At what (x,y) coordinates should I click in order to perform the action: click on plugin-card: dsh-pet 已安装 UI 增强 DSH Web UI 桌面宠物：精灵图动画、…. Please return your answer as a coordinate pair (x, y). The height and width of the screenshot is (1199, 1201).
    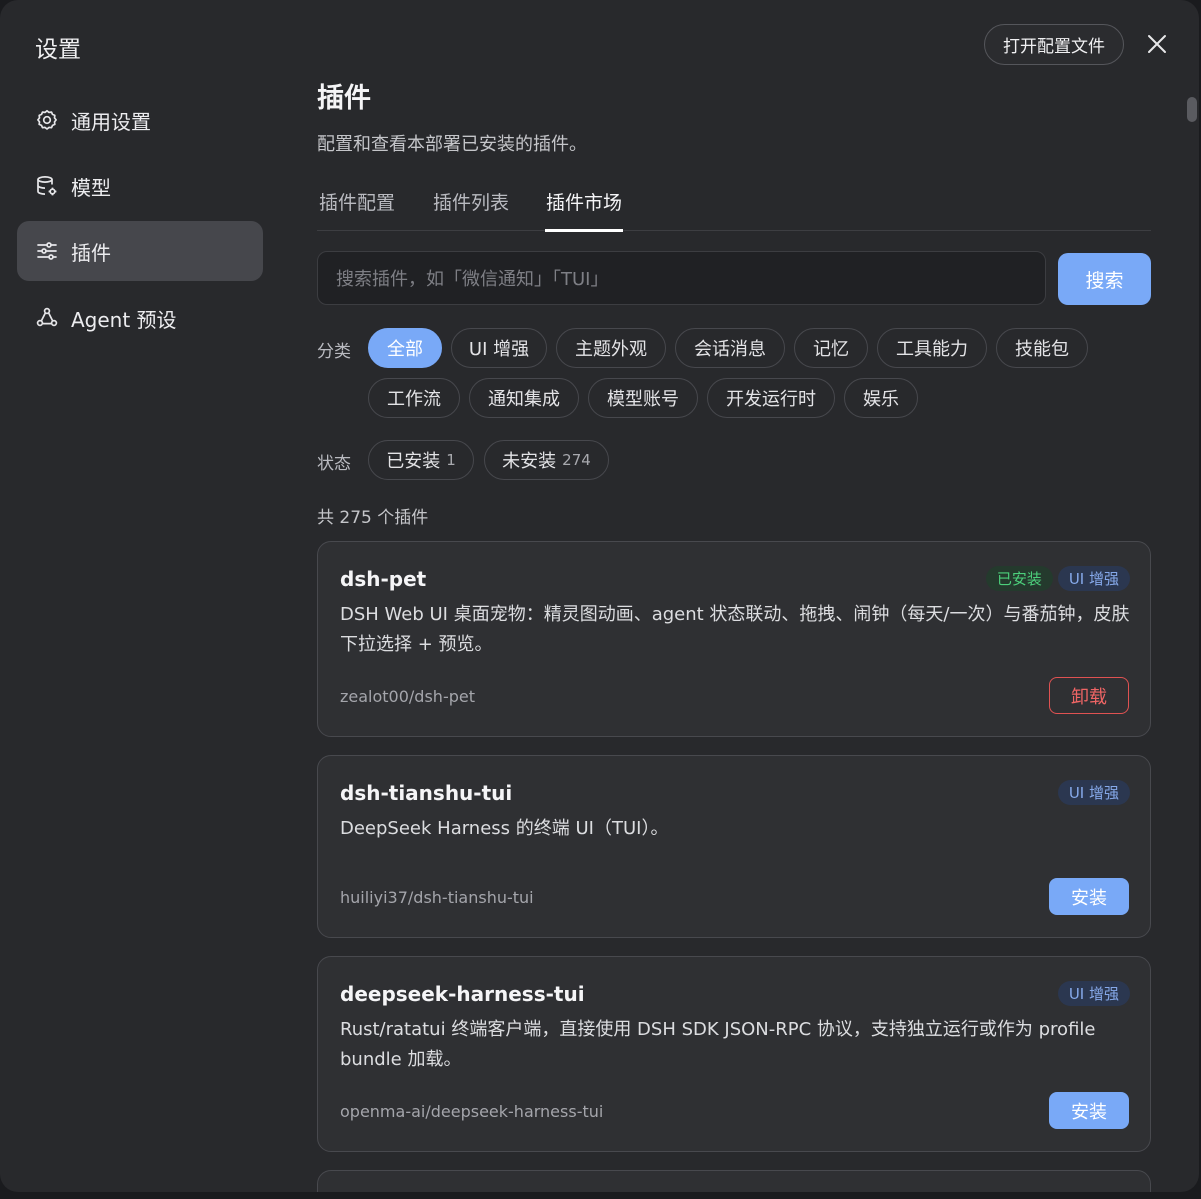
    Looking at the image, I should click on (734, 639).